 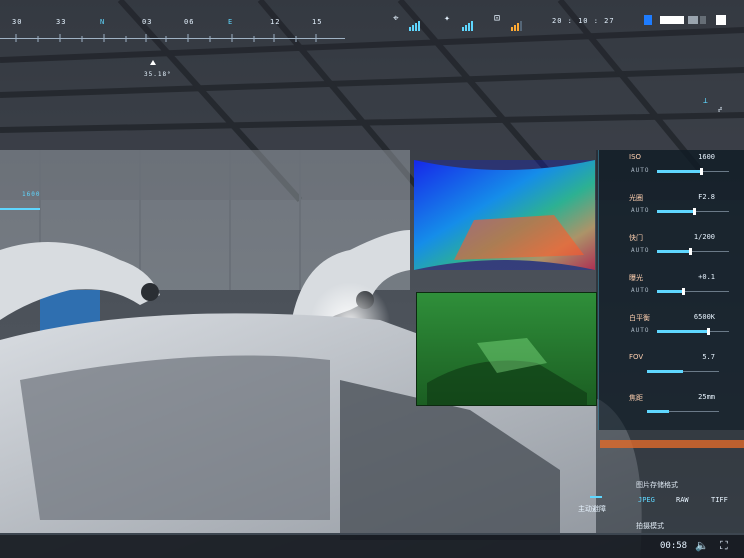 What do you see at coordinates (158, 74) in the screenshot?
I see `compass-heading-value: 35.18°` at bounding box center [158, 74].